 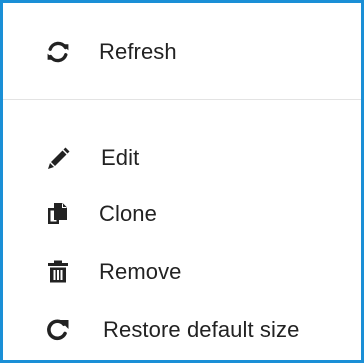 What do you see at coordinates (58, 214) in the screenshot?
I see `copy-icon` at bounding box center [58, 214].